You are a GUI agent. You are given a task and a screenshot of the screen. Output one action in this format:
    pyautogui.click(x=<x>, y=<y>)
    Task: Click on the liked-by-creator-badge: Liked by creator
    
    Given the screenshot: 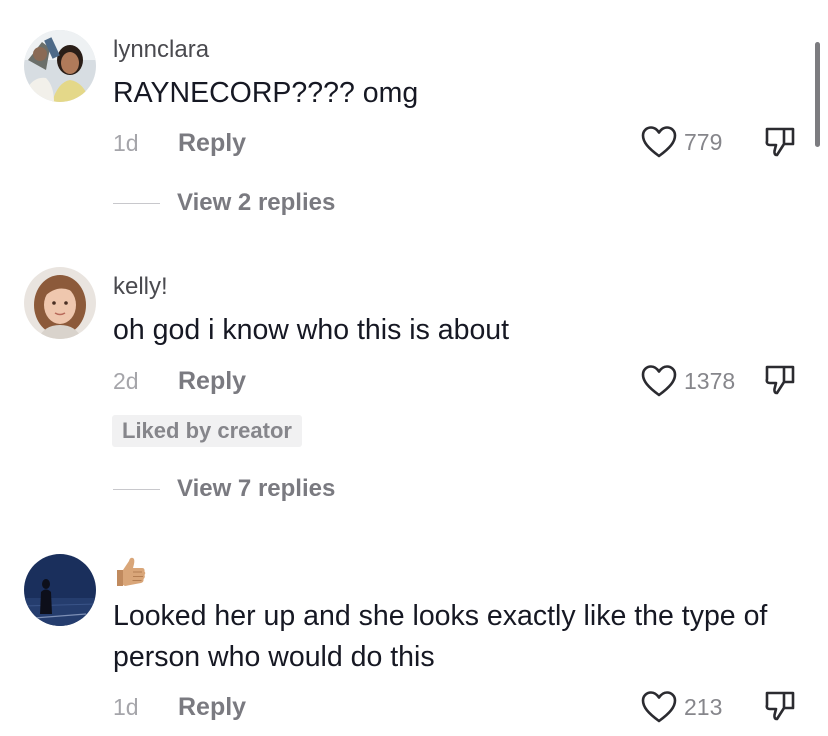 What is the action you would take?
    pyautogui.click(x=207, y=431)
    